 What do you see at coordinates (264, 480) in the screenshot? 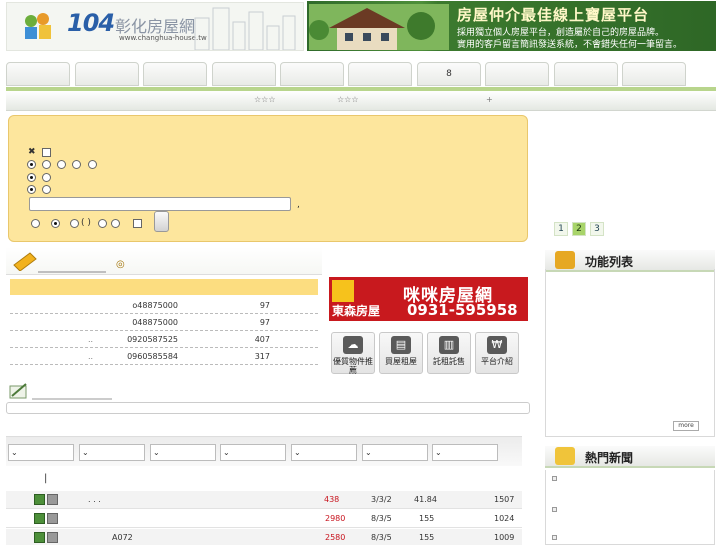
I see `table-column-header: |` at bounding box center [264, 480].